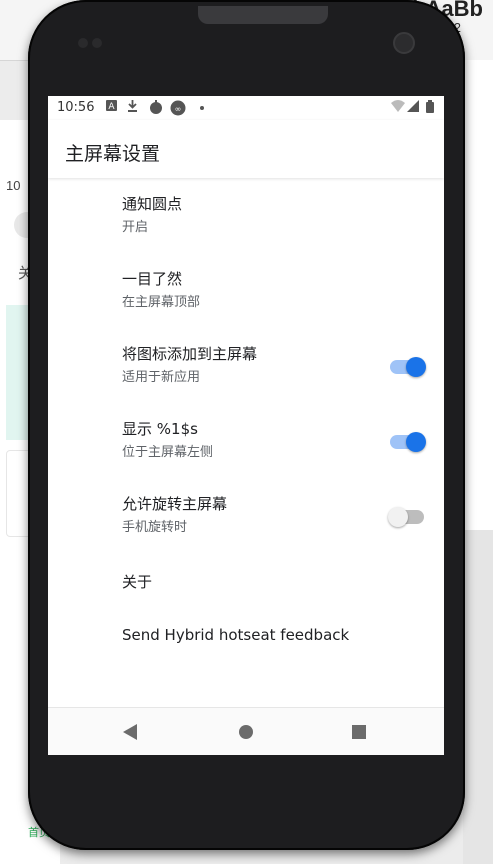 This screenshot has height=864, width=493. Describe the element at coordinates (175, 504) in the screenshot. I see `pref-title: 允许旋转主屏幕` at that location.